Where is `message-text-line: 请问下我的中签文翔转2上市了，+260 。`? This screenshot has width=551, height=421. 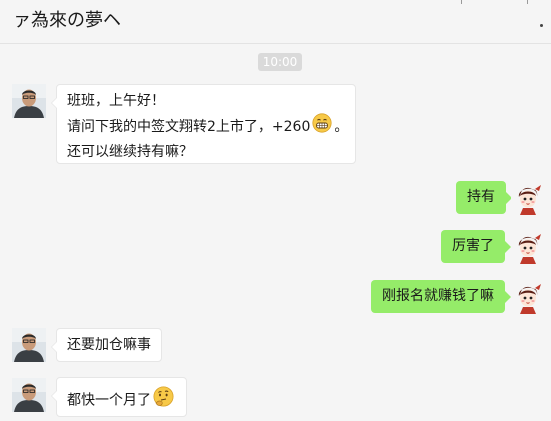 message-text-line: 请问下我的中签文翔转2上市了，+260 。 is located at coordinates (208, 127).